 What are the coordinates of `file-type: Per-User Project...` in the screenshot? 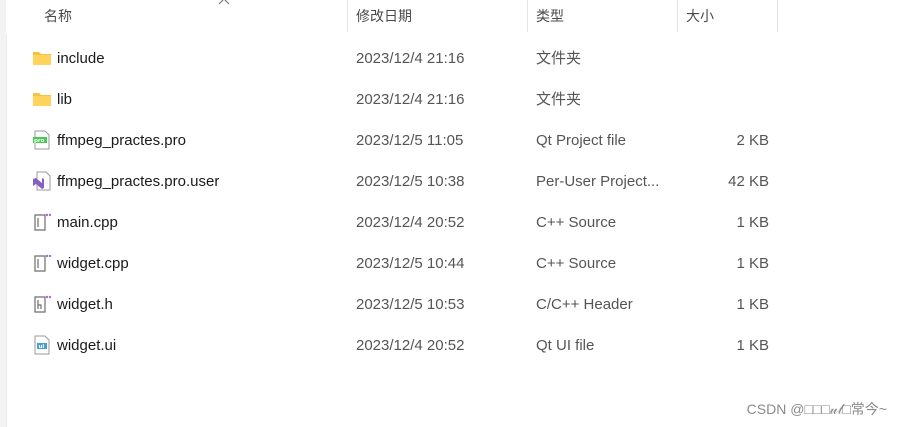 It's located at (598, 181).